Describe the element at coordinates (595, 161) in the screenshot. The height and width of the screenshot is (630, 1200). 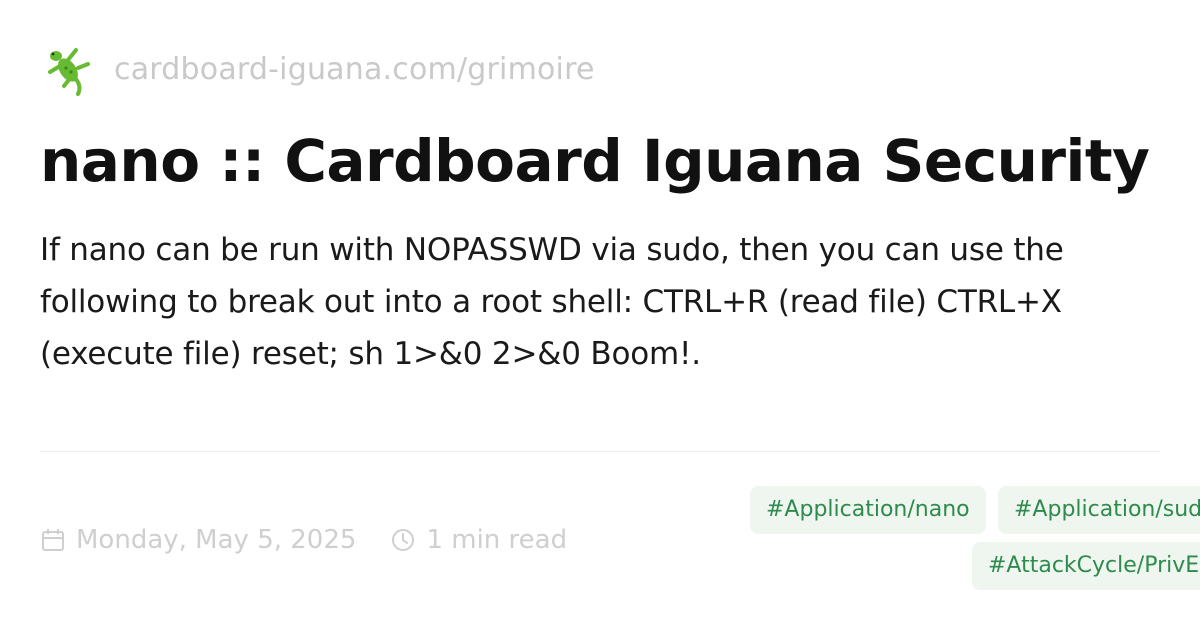
I see `page-title: nano :: Cardboard Iguana Security` at that location.